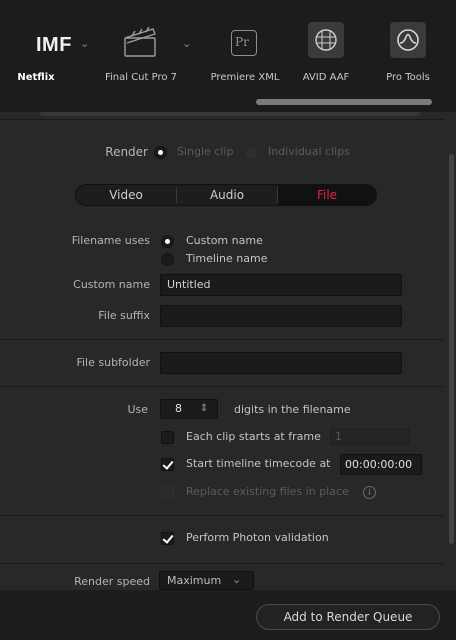 The image size is (456, 640). I want to click on timeline-name-option-label: Timeline name, so click(227, 258).